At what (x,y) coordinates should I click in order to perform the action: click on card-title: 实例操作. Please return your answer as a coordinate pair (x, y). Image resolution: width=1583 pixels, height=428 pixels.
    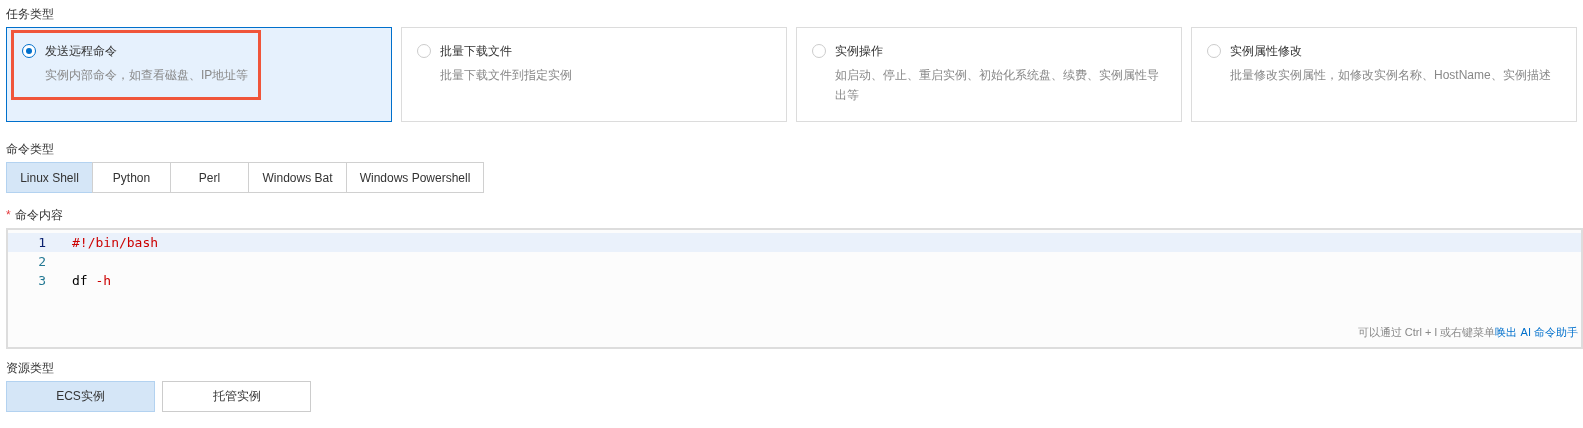
    Looking at the image, I should click on (859, 51).